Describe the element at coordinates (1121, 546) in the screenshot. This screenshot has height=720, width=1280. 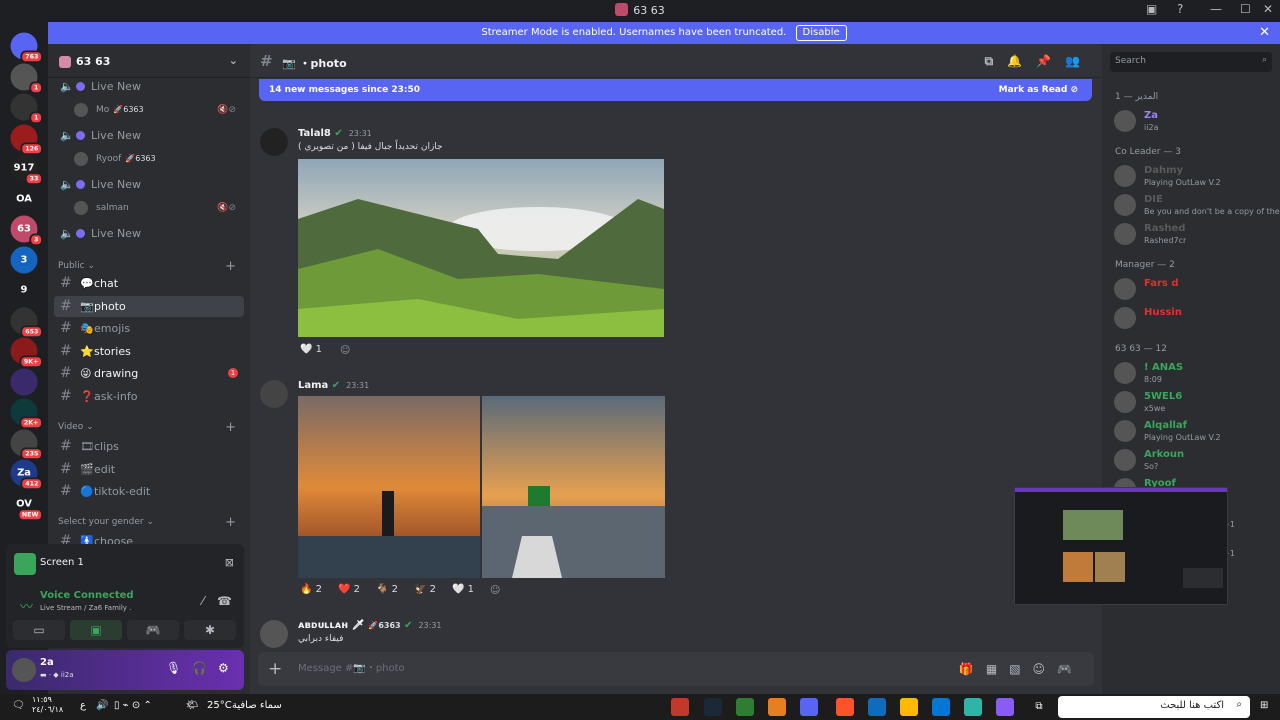
I see `stream-preview` at that location.